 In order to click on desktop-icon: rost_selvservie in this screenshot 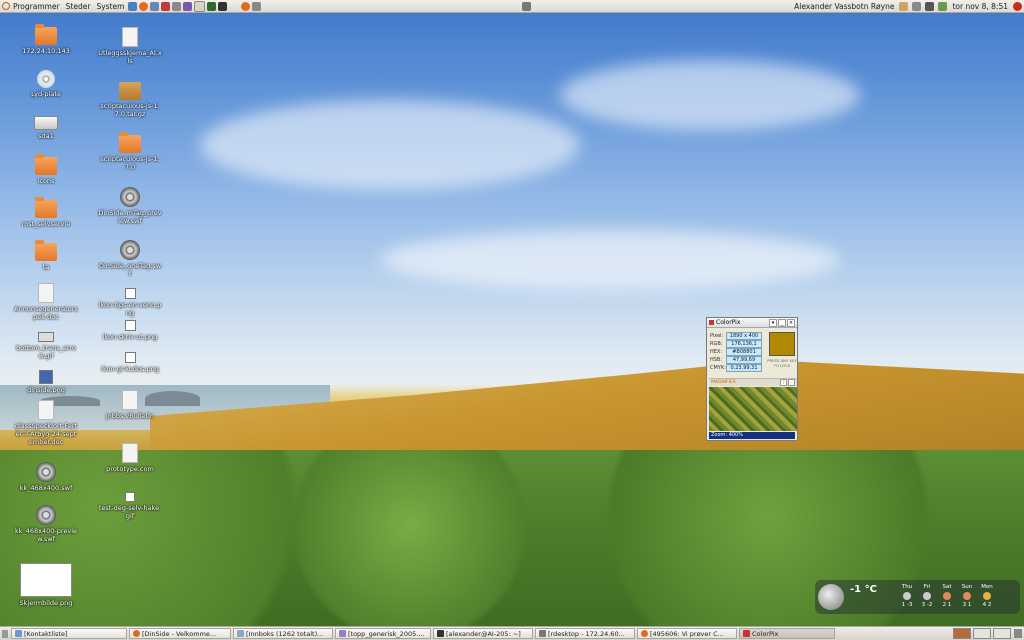, I will do `click(46, 212)`.